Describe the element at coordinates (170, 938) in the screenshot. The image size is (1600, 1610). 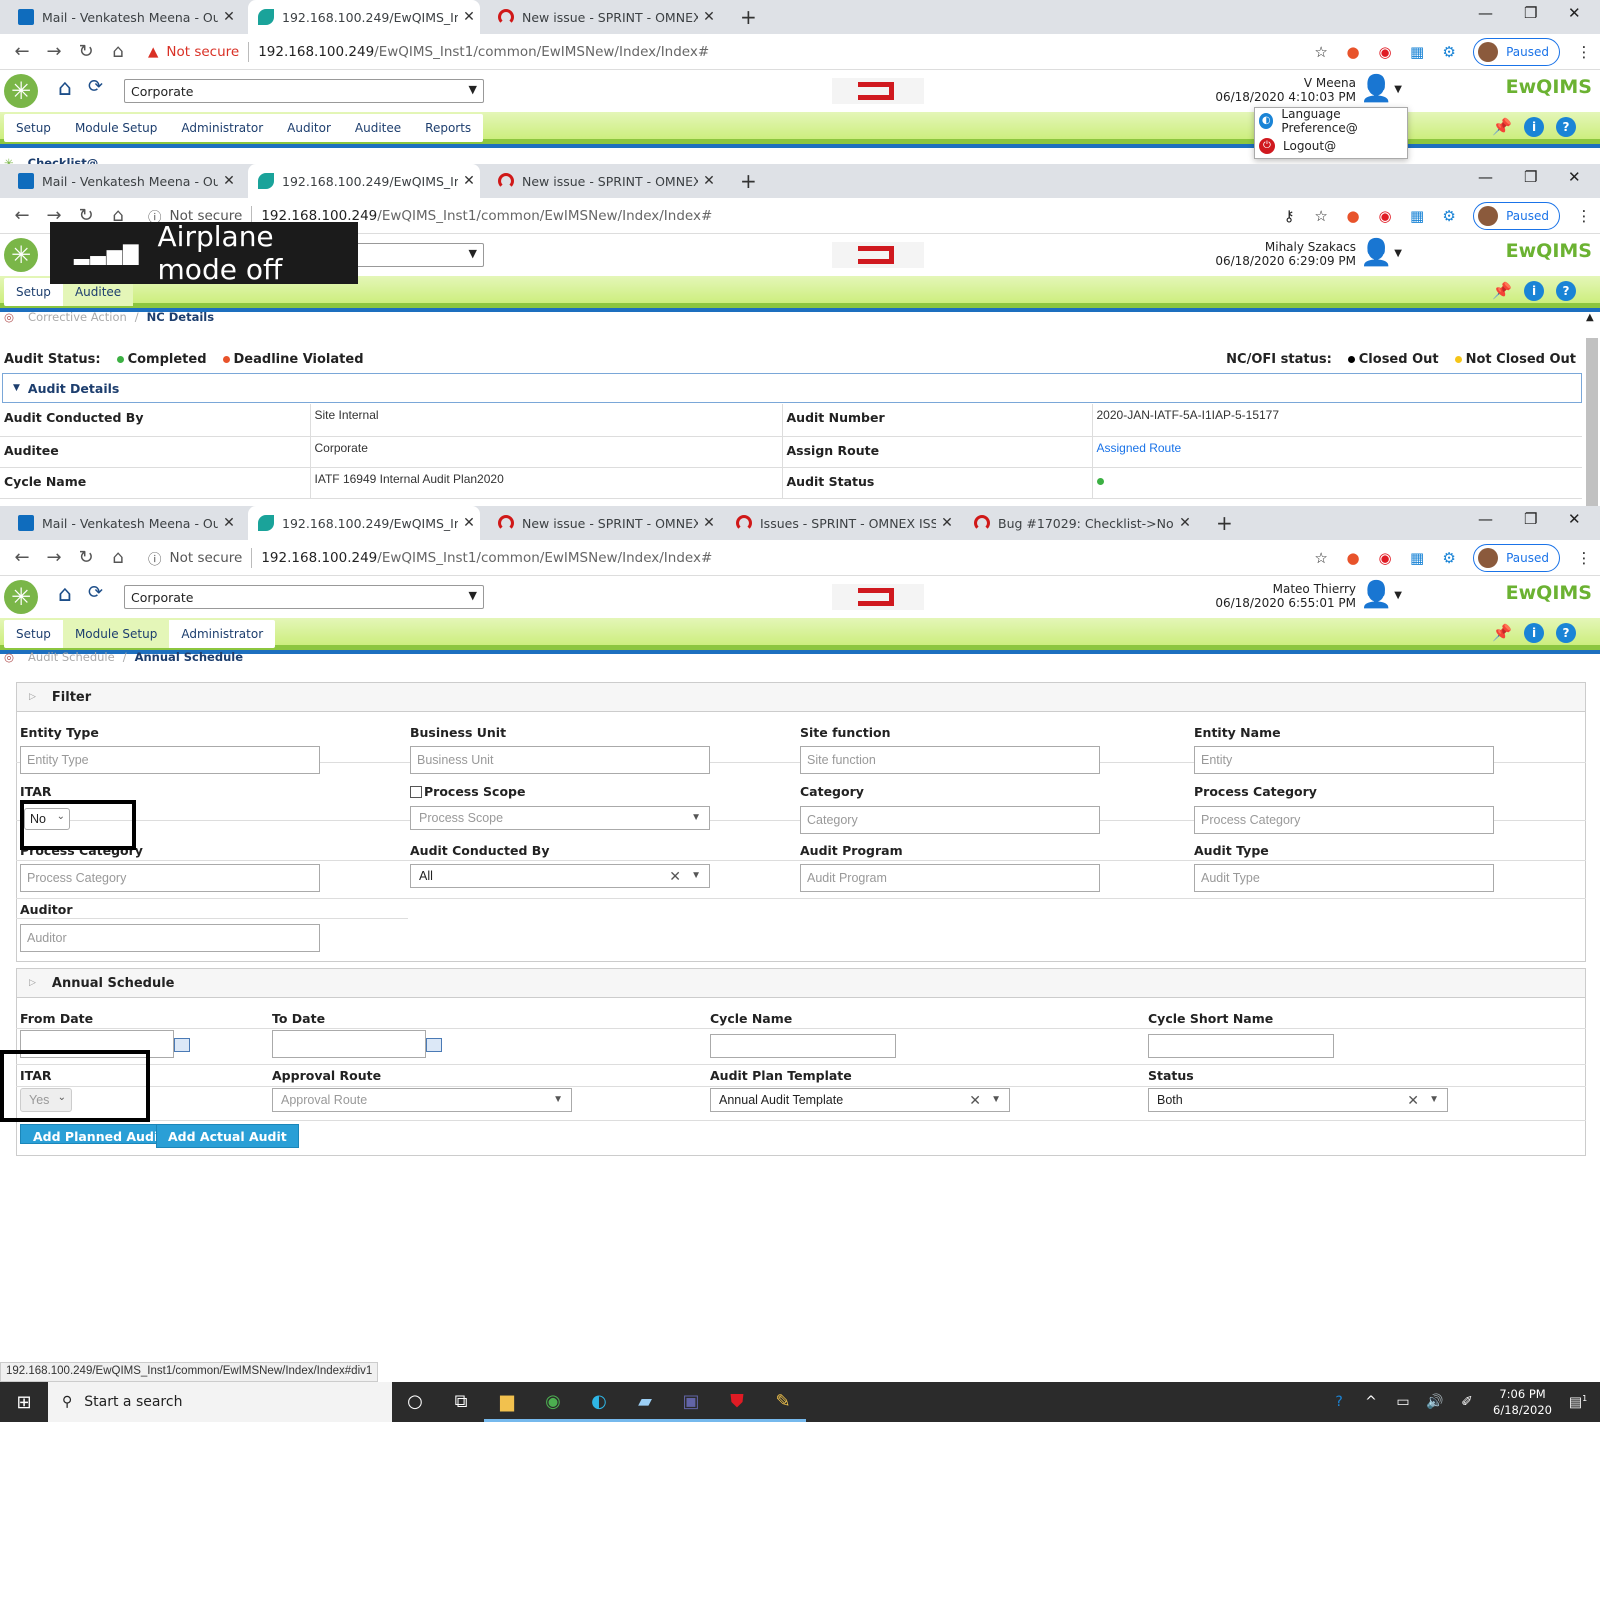
I see `auditor-input: Auditor` at that location.